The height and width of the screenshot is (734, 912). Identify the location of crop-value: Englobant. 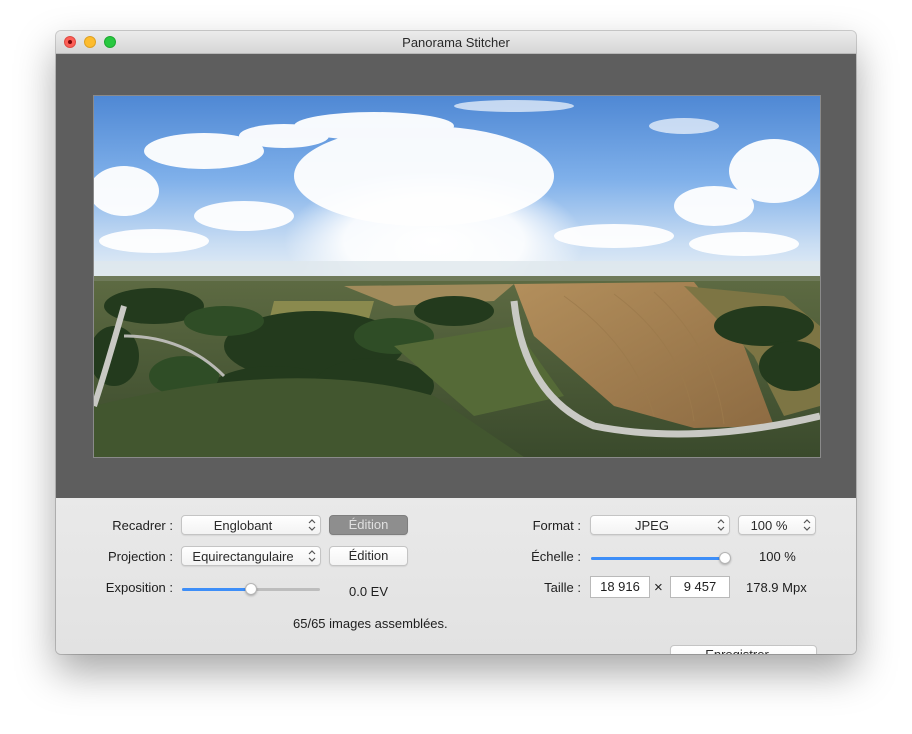
(243, 525).